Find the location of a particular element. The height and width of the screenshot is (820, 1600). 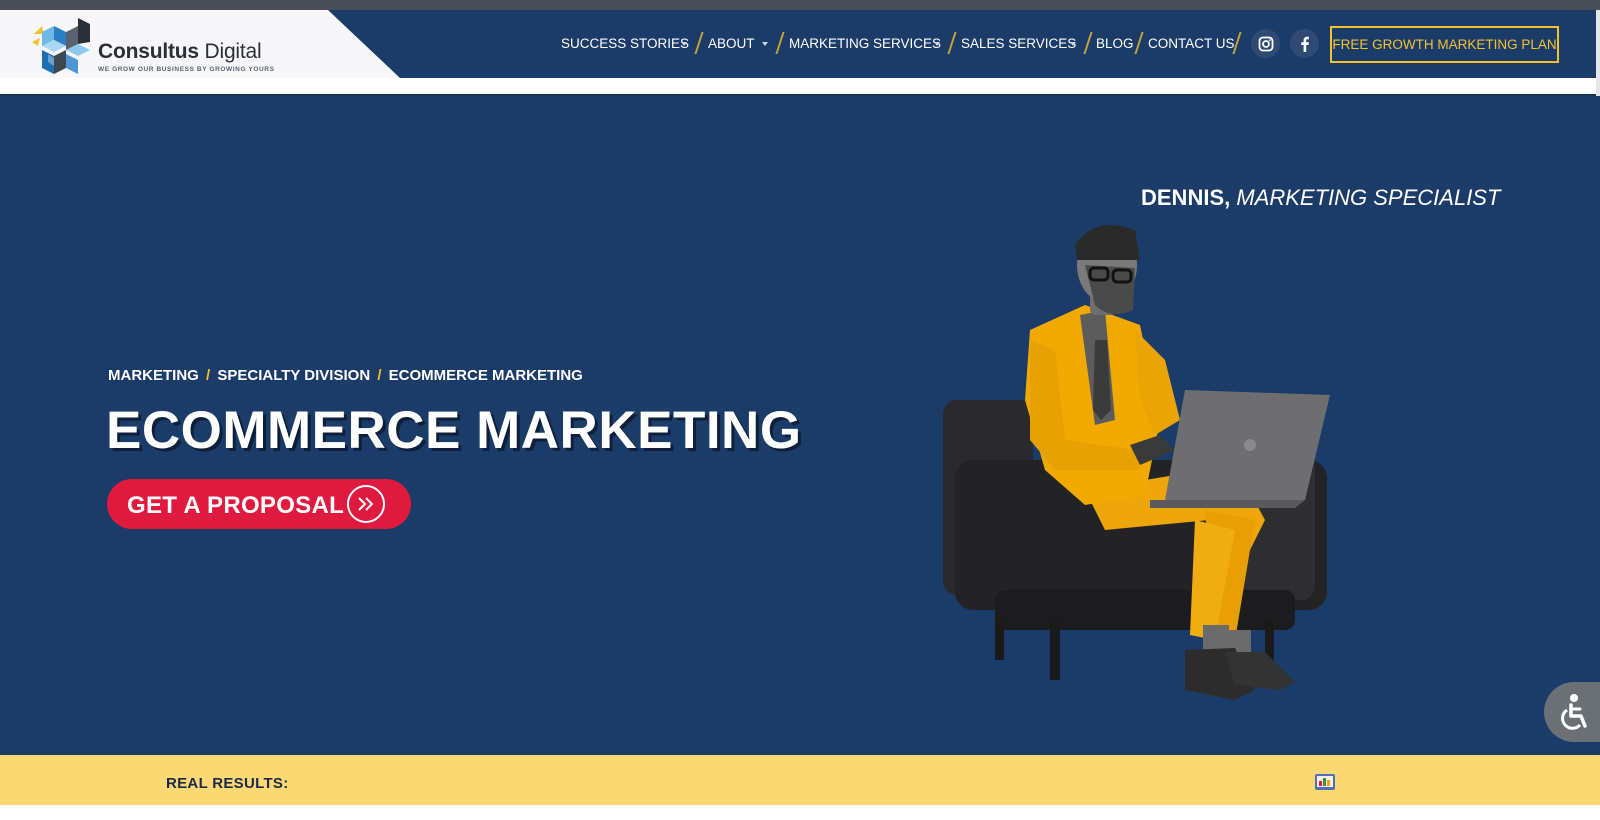

facebook-link is located at coordinates (1304, 43).